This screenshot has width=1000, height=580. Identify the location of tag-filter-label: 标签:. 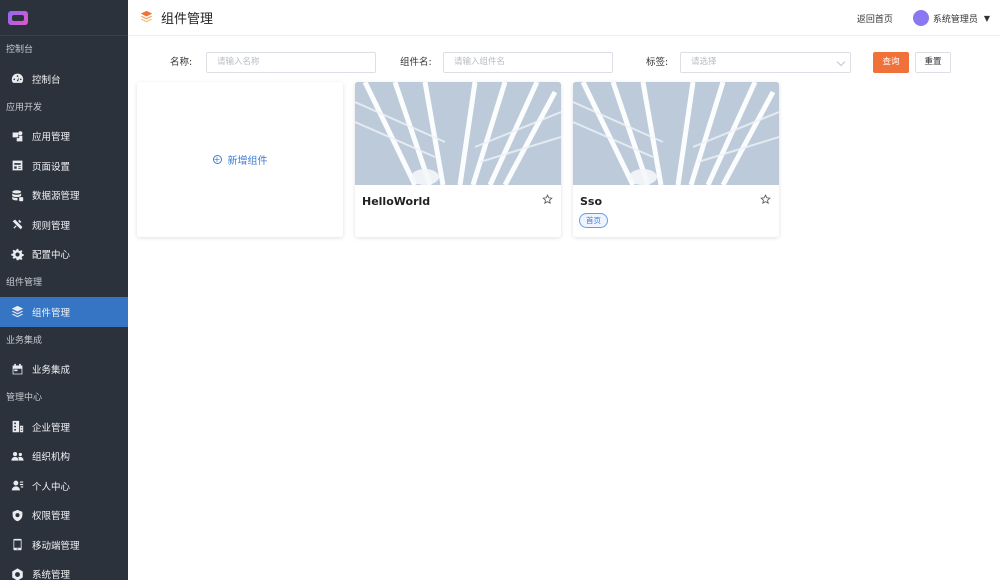
(657, 62).